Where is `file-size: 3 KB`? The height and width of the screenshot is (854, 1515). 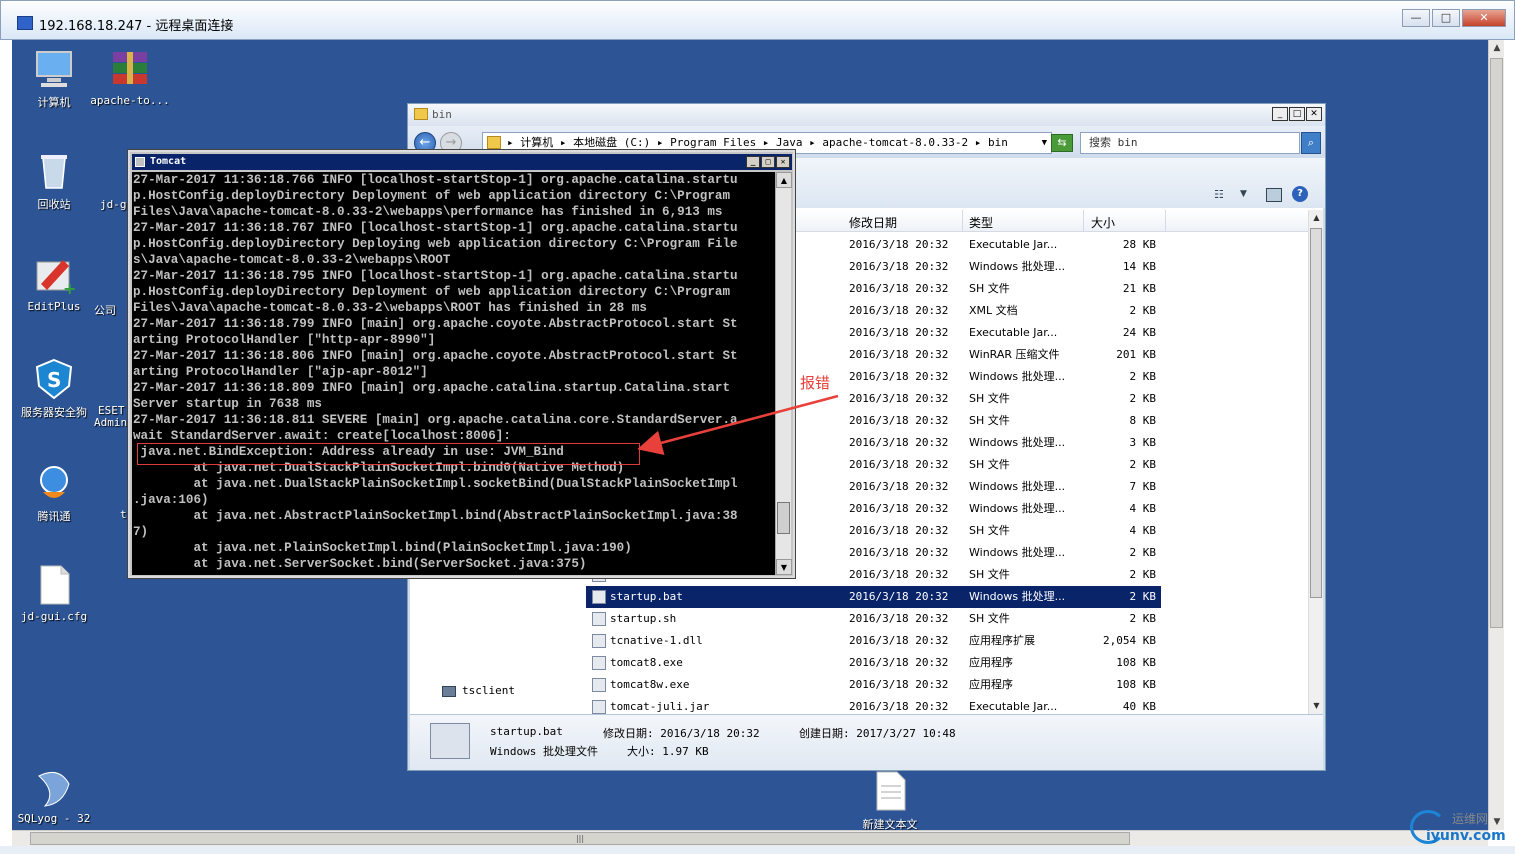
file-size: 3 KB is located at coordinates (1143, 442).